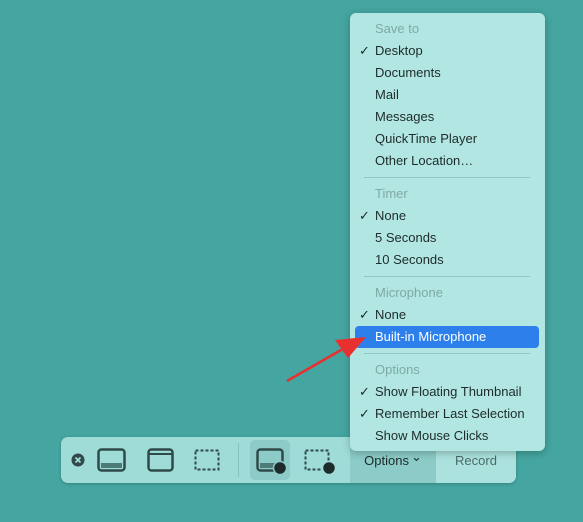 The width and height of the screenshot is (583, 522). Describe the element at coordinates (317, 363) in the screenshot. I see `arrow-shaft` at that location.